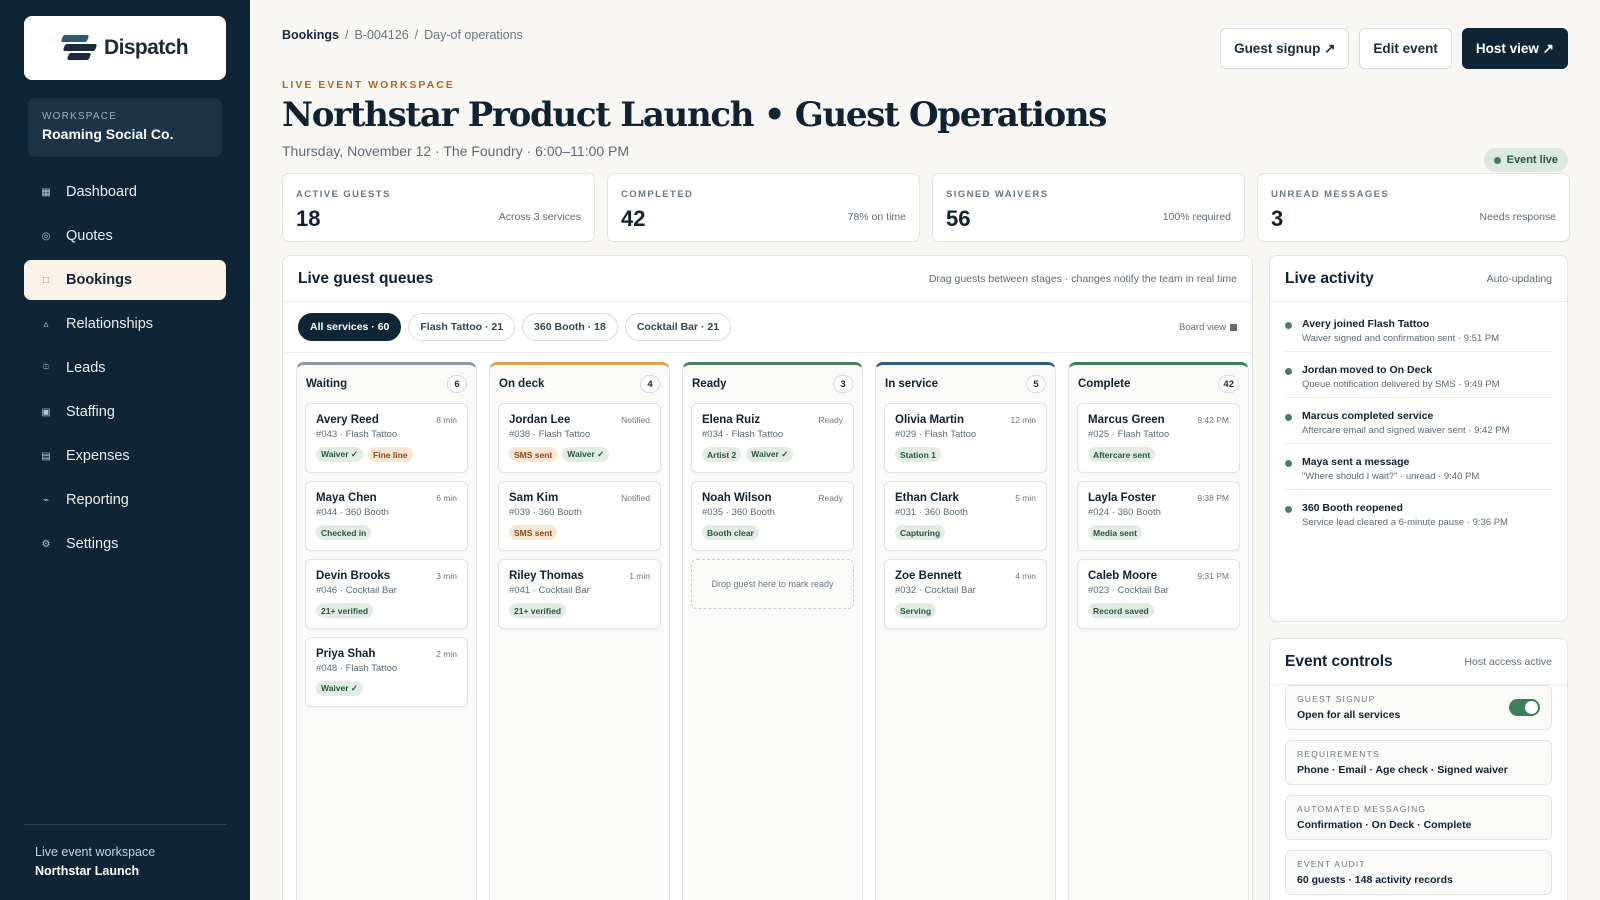 This screenshot has height=900, width=1600. I want to click on status-tag: Station 1, so click(918, 454).